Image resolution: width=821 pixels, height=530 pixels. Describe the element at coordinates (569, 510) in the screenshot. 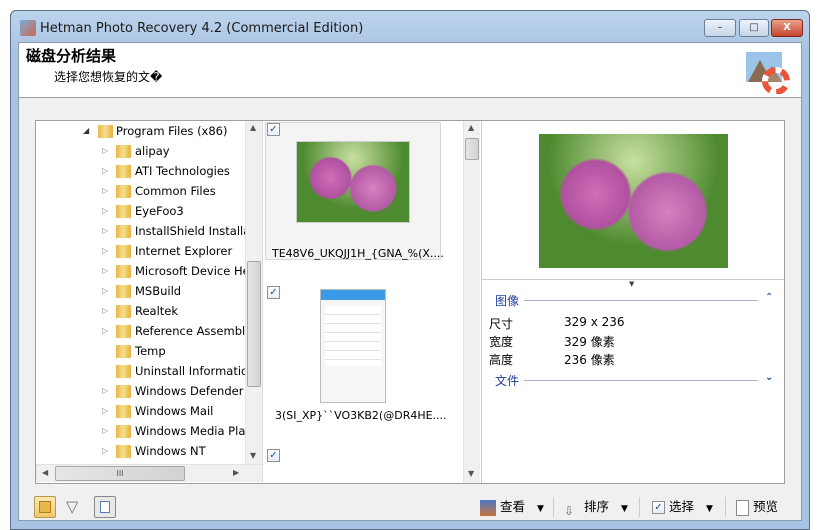

I see `sort-icon: ⇩` at that location.